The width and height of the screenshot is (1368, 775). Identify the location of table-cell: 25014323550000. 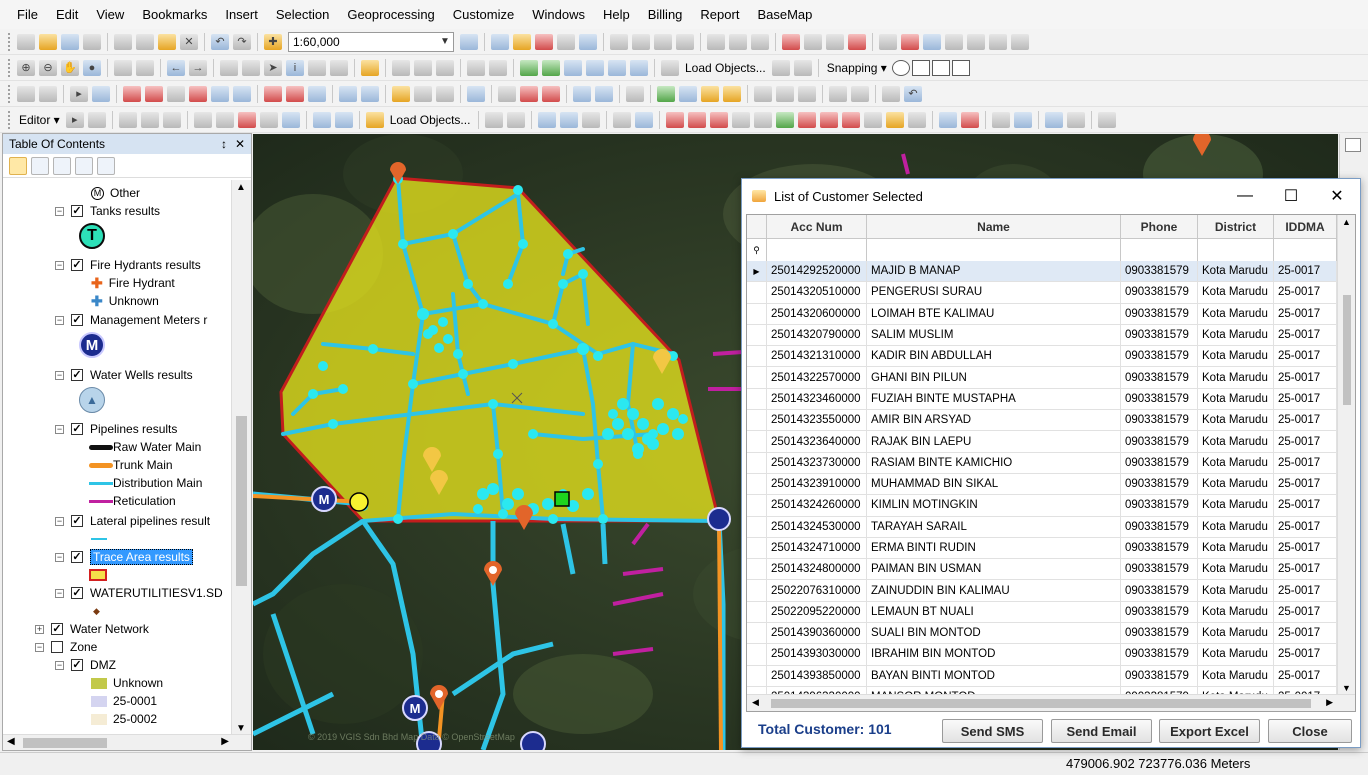
(817, 420).